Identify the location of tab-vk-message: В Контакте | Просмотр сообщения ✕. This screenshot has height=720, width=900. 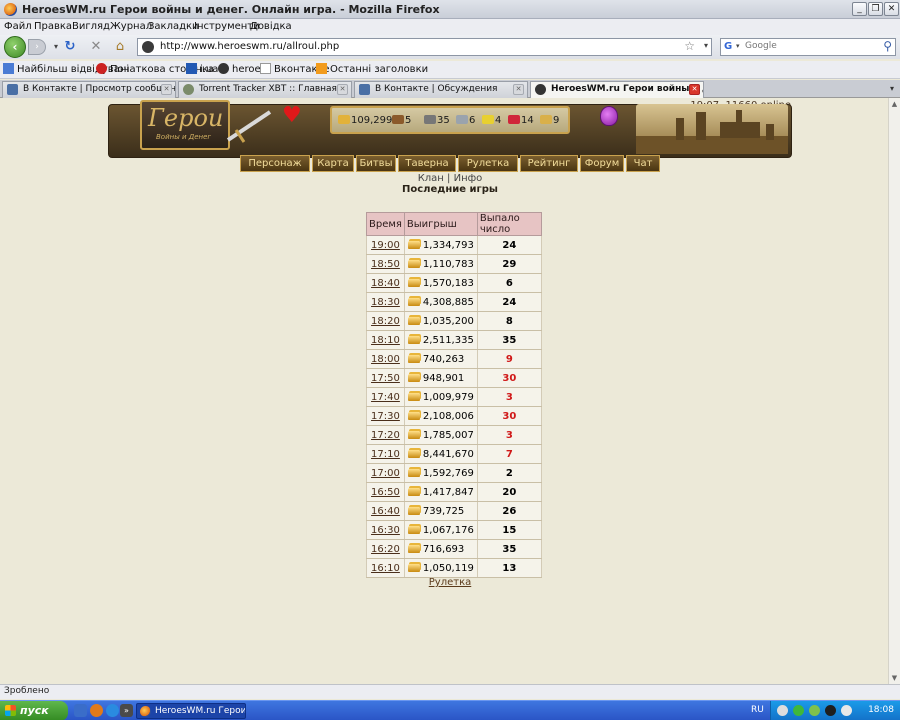
(89, 89).